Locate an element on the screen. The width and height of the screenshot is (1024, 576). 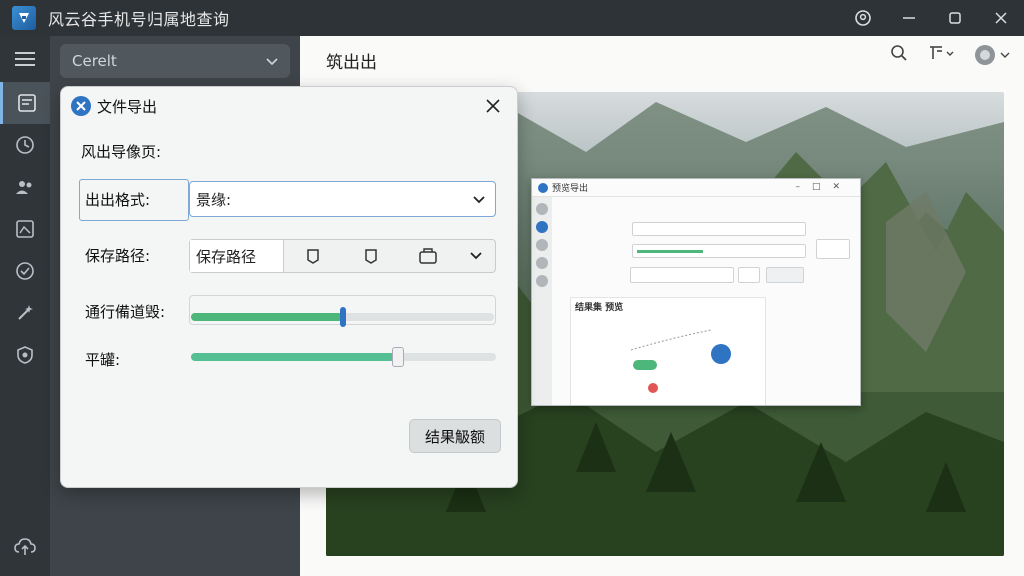
path-input: 保存路径 is located at coordinates (237, 256).